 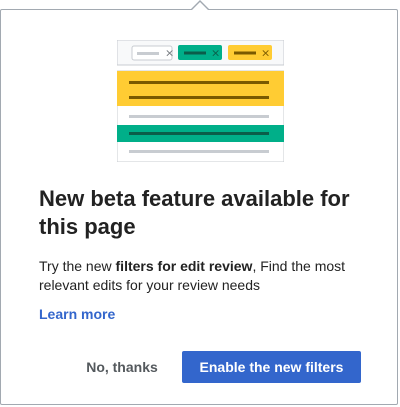 What do you see at coordinates (184, 266) in the screenshot?
I see `description-bold: filters for edit review` at bounding box center [184, 266].